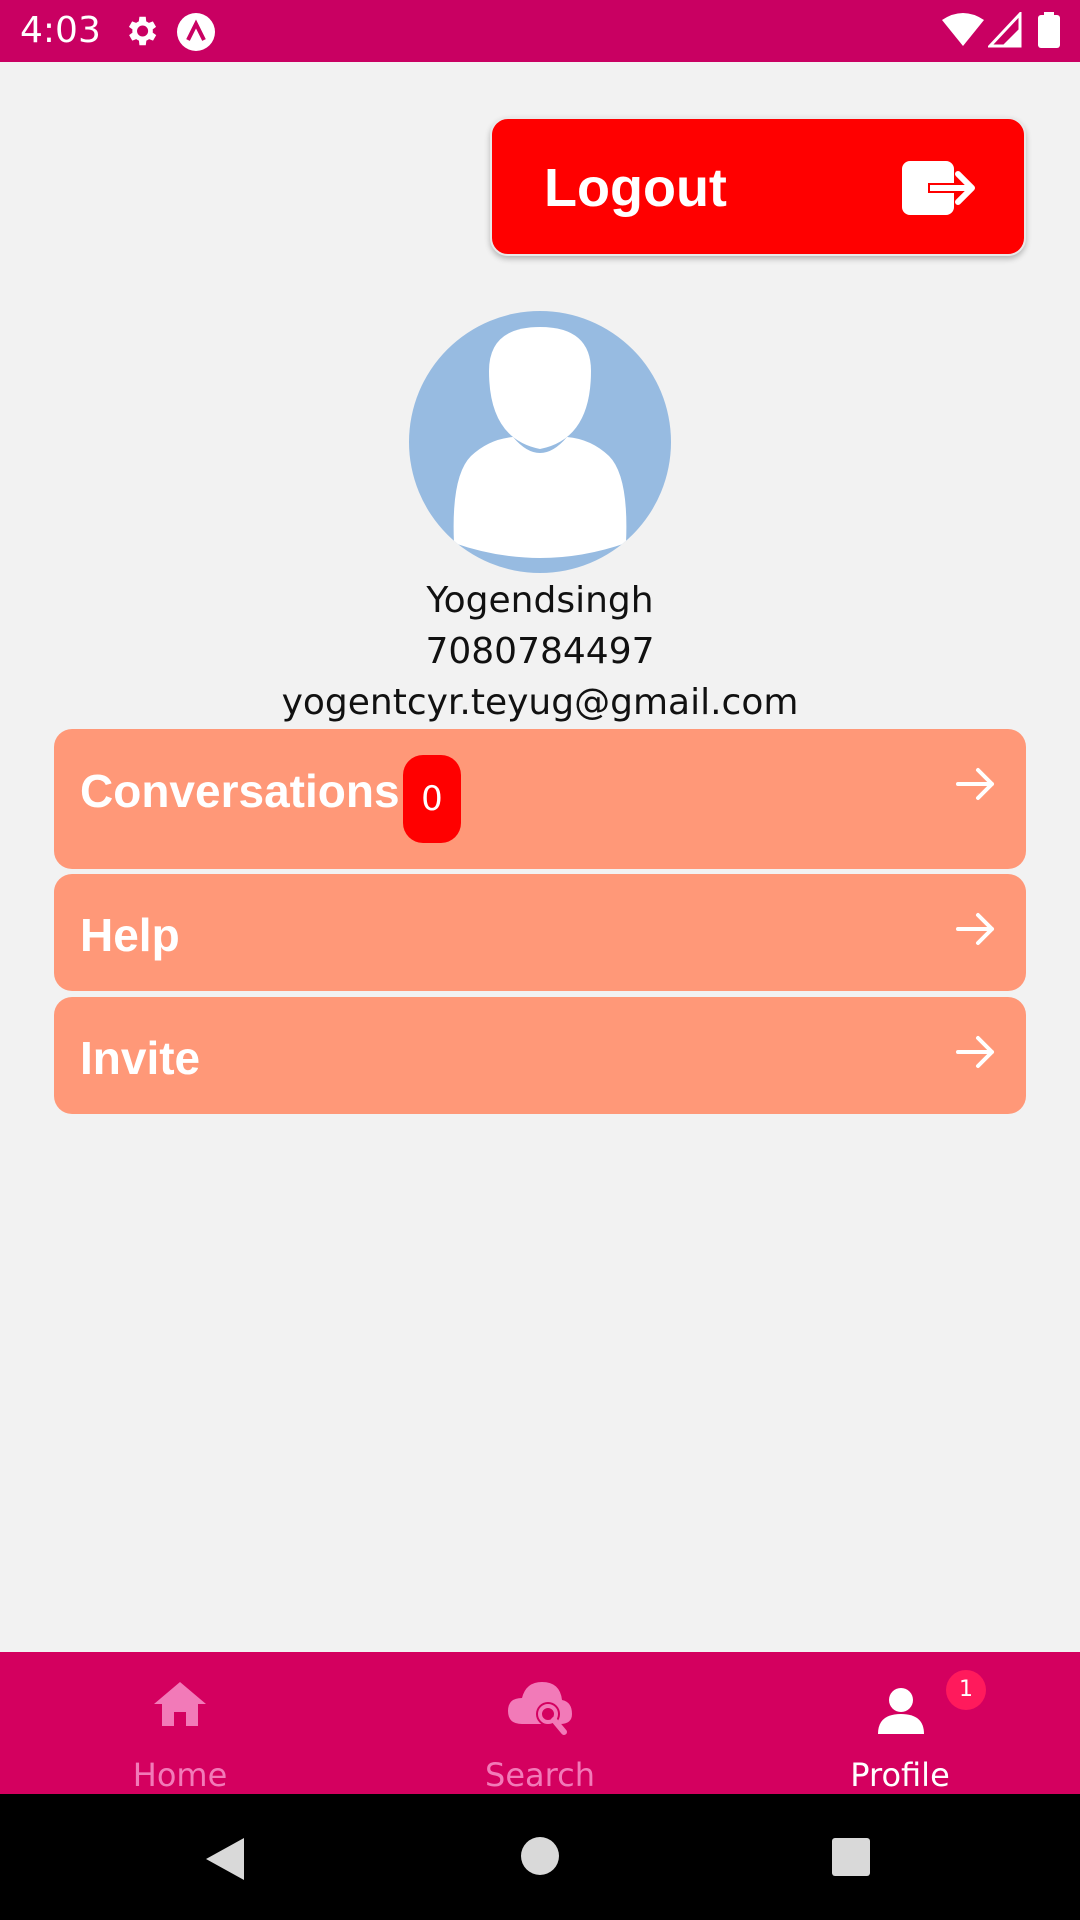 Image resolution: width=1080 pixels, height=1920 pixels. What do you see at coordinates (540, 1055) in the screenshot?
I see `menu-item-invite: Invite` at bounding box center [540, 1055].